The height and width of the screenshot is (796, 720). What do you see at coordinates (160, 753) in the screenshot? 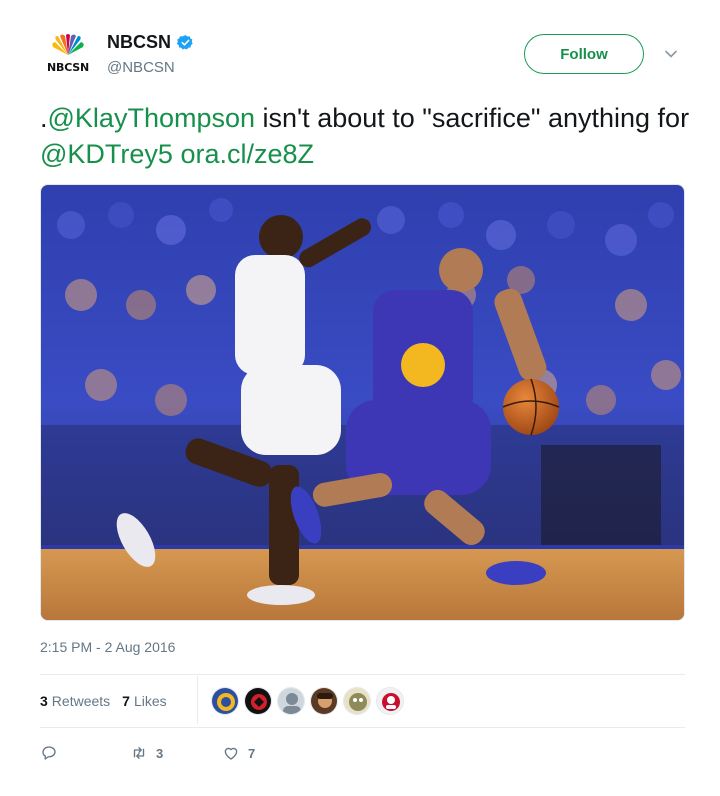
I see `retweet-count: 3` at bounding box center [160, 753].